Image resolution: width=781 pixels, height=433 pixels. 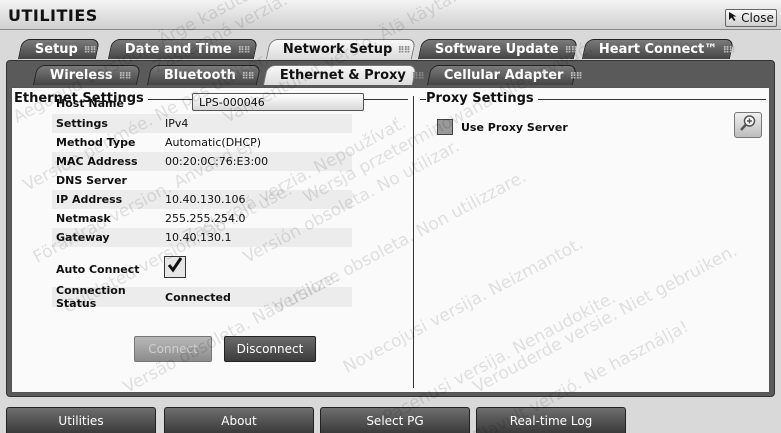 I want to click on tab-heart-connect: Heart Connect™ ⠿⠿, so click(x=658, y=49).